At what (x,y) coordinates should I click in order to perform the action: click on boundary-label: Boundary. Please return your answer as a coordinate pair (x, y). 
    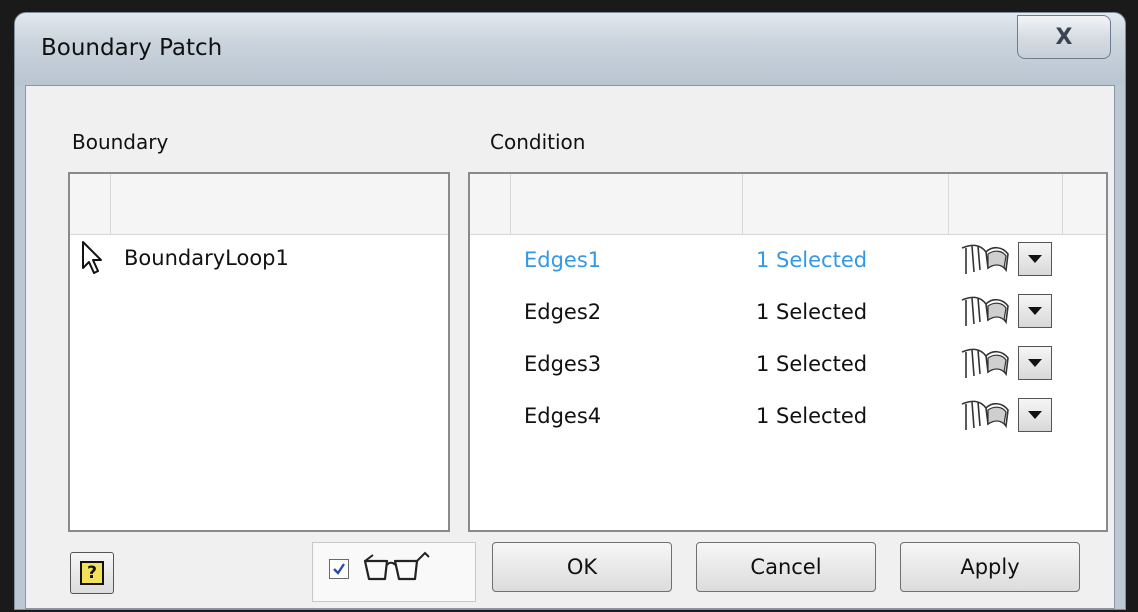
    Looking at the image, I should click on (120, 142).